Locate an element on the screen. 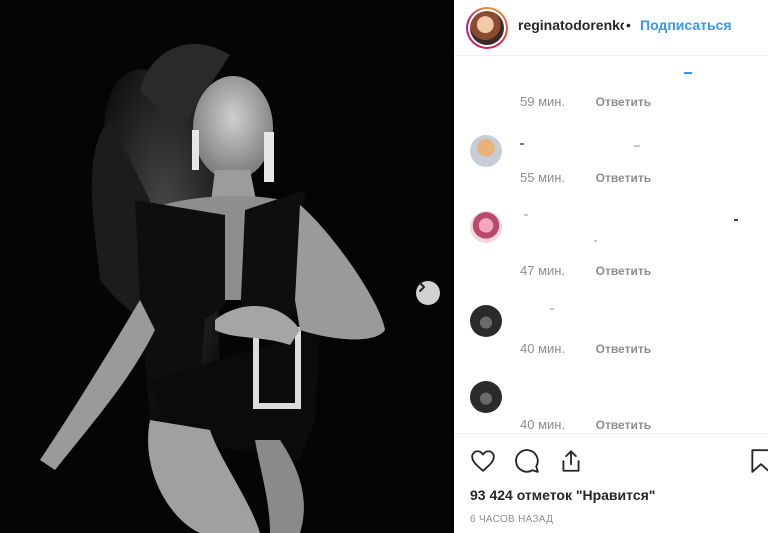 The width and height of the screenshot is (768, 533). comment-icon is located at coordinates (527, 461).